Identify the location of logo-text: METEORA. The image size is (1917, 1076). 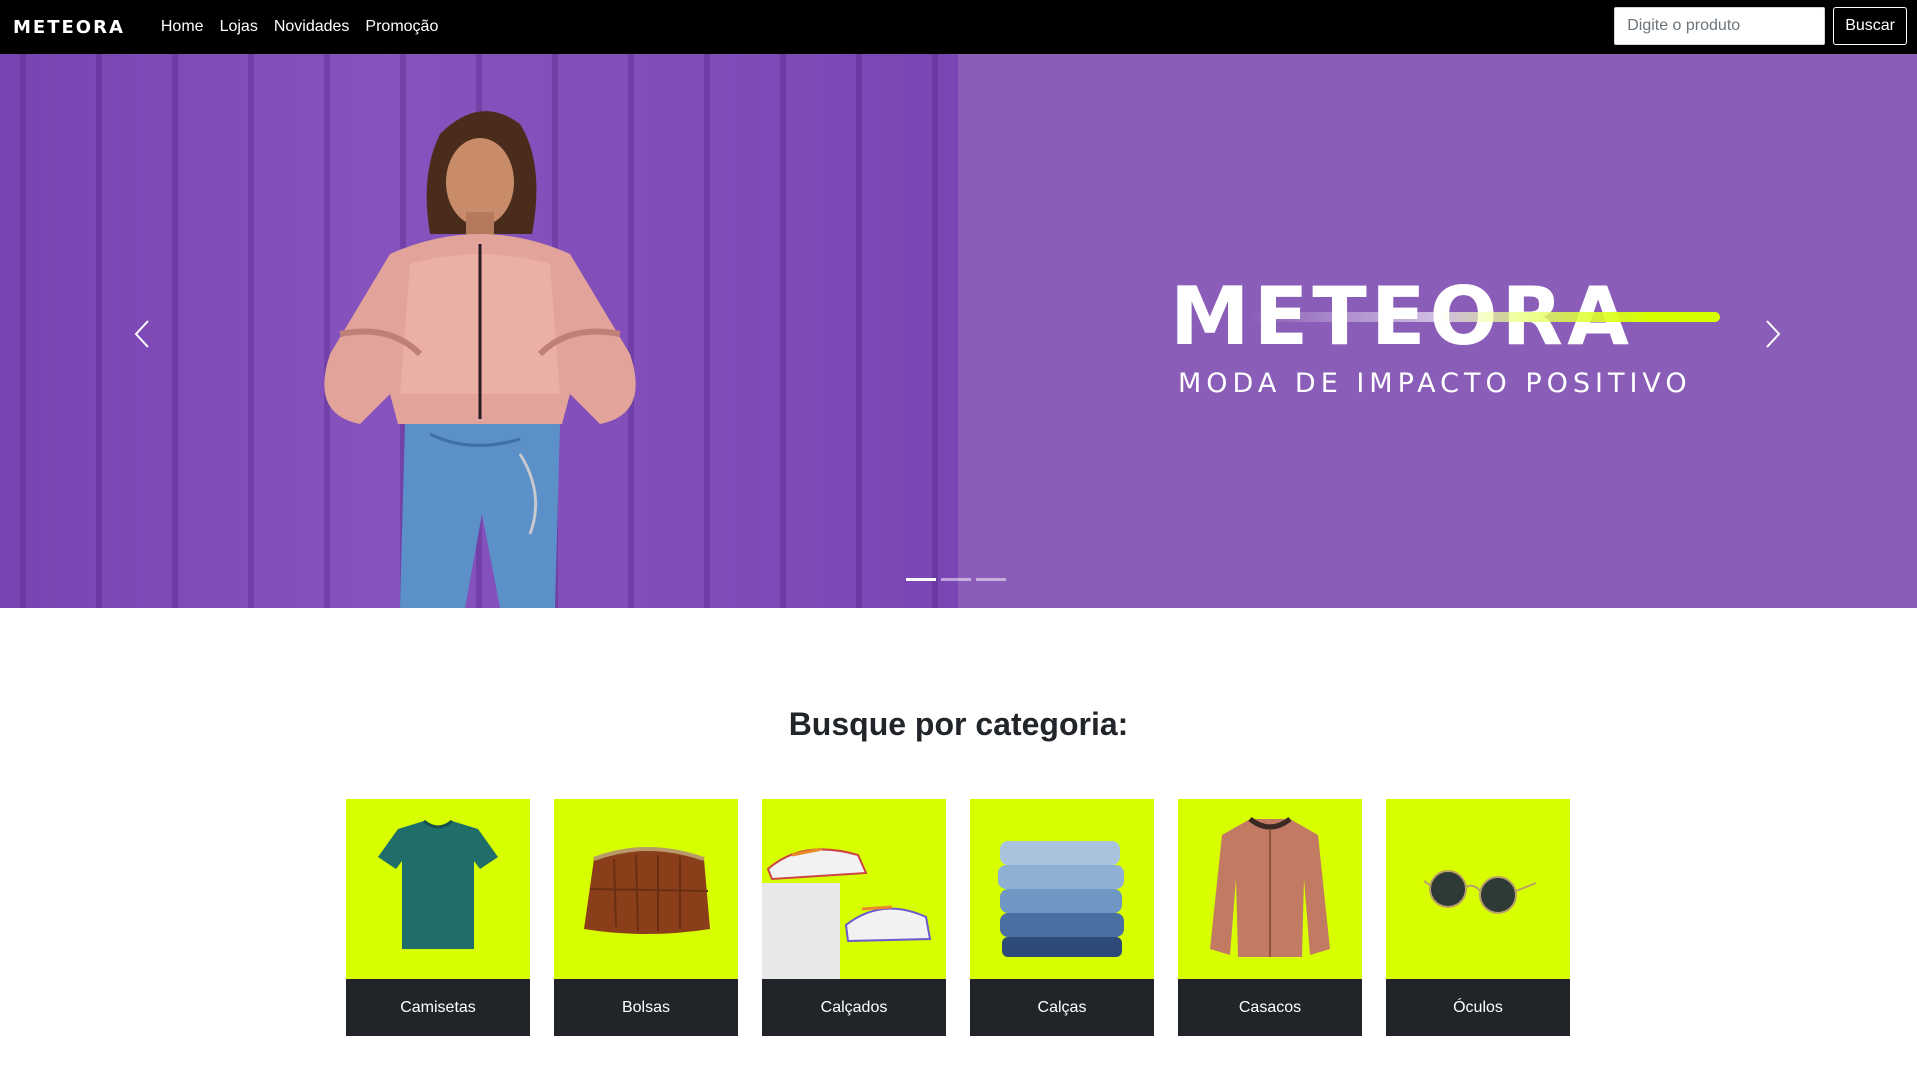
(69, 27).